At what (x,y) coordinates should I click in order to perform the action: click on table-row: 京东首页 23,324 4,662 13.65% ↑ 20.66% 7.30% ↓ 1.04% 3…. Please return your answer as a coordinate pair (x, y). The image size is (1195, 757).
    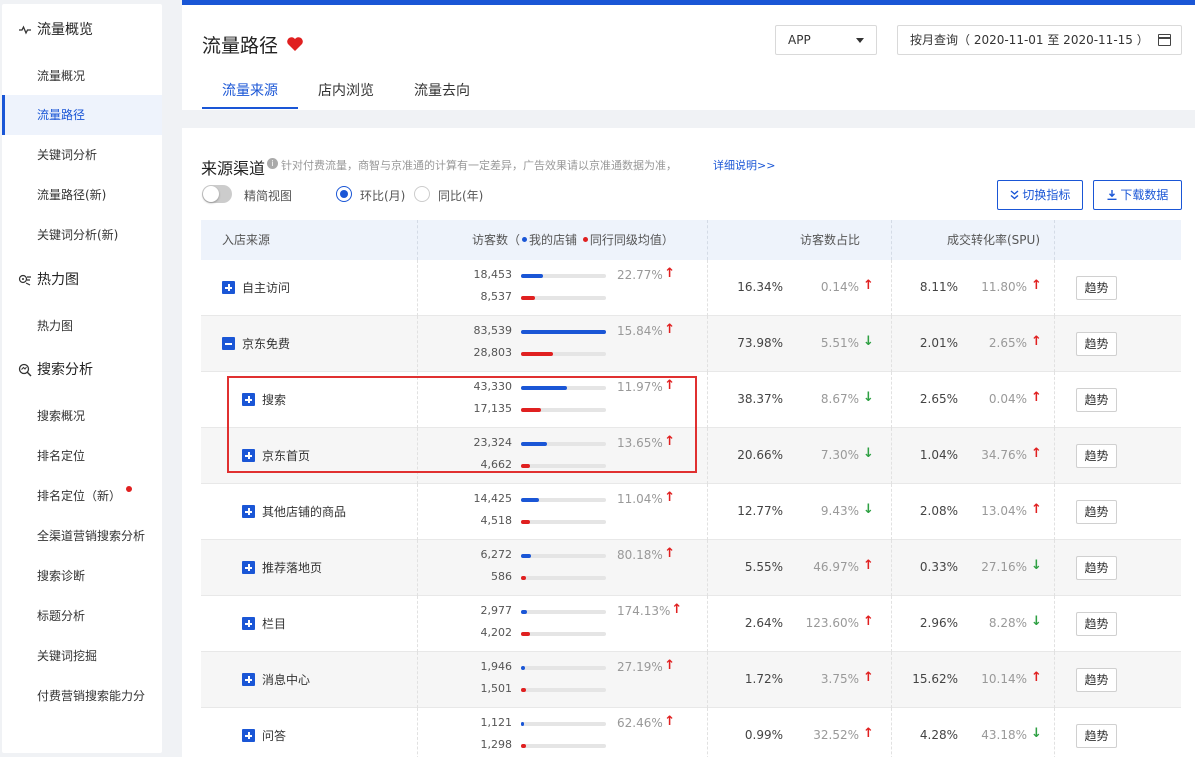
    Looking at the image, I should click on (691, 456).